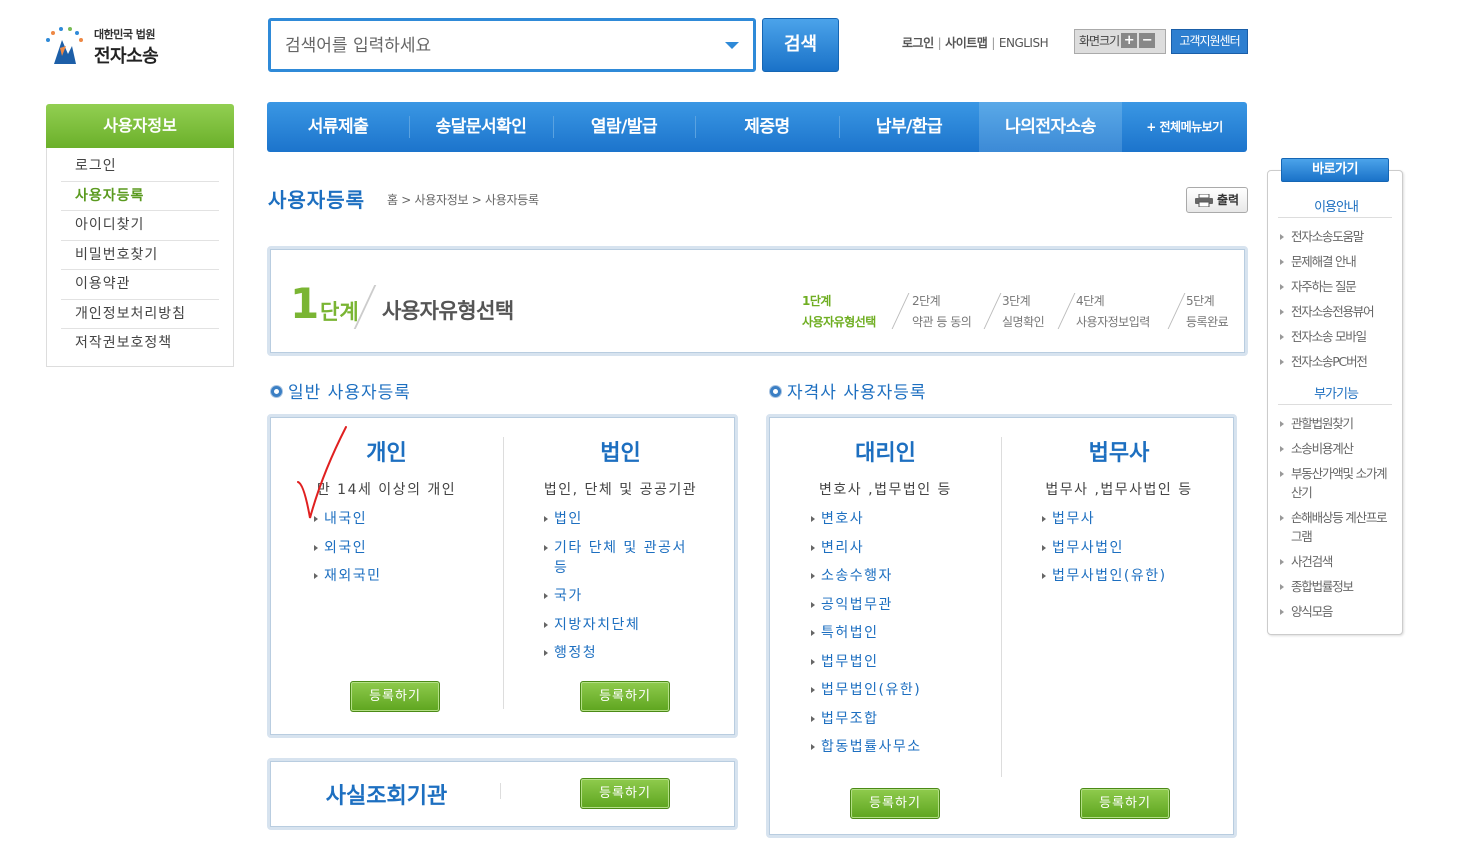  I want to click on link-law-partnership: 법무조합, so click(906, 719).